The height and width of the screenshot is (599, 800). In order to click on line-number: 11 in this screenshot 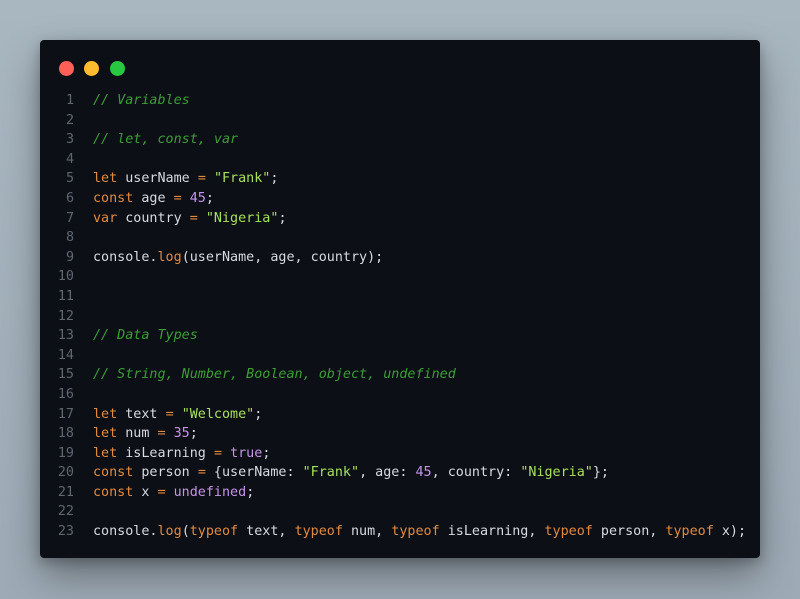, I will do `click(65, 296)`.